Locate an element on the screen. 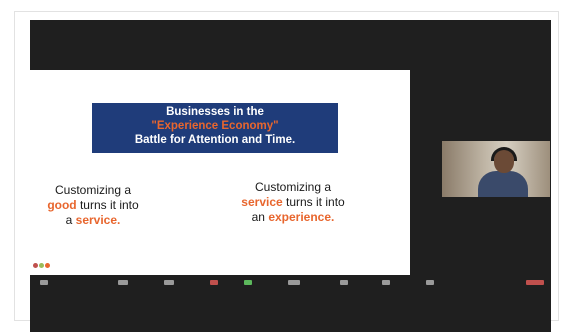 Image resolution: width=573 pixels, height=333 pixels. more-icon is located at coordinates (430, 282).